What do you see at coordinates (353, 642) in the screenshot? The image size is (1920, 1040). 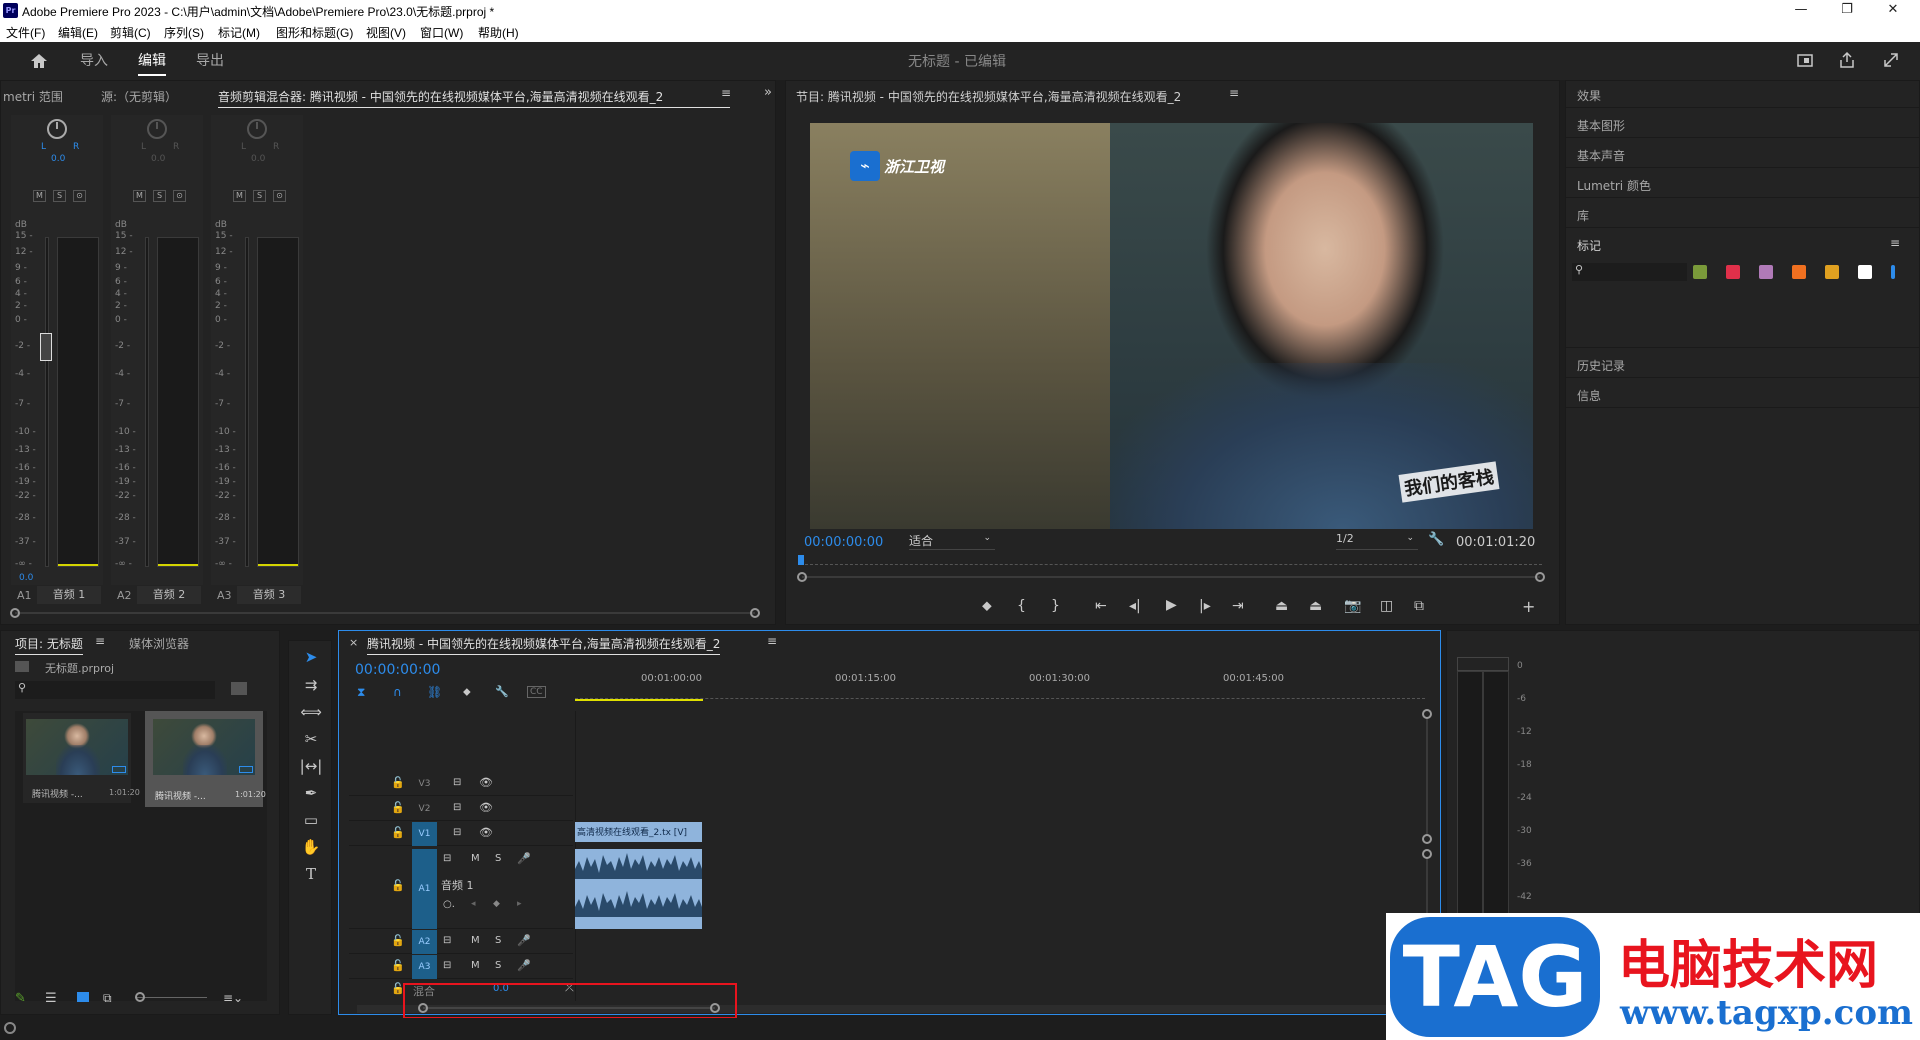 I see `close-sequence-icon: ×` at bounding box center [353, 642].